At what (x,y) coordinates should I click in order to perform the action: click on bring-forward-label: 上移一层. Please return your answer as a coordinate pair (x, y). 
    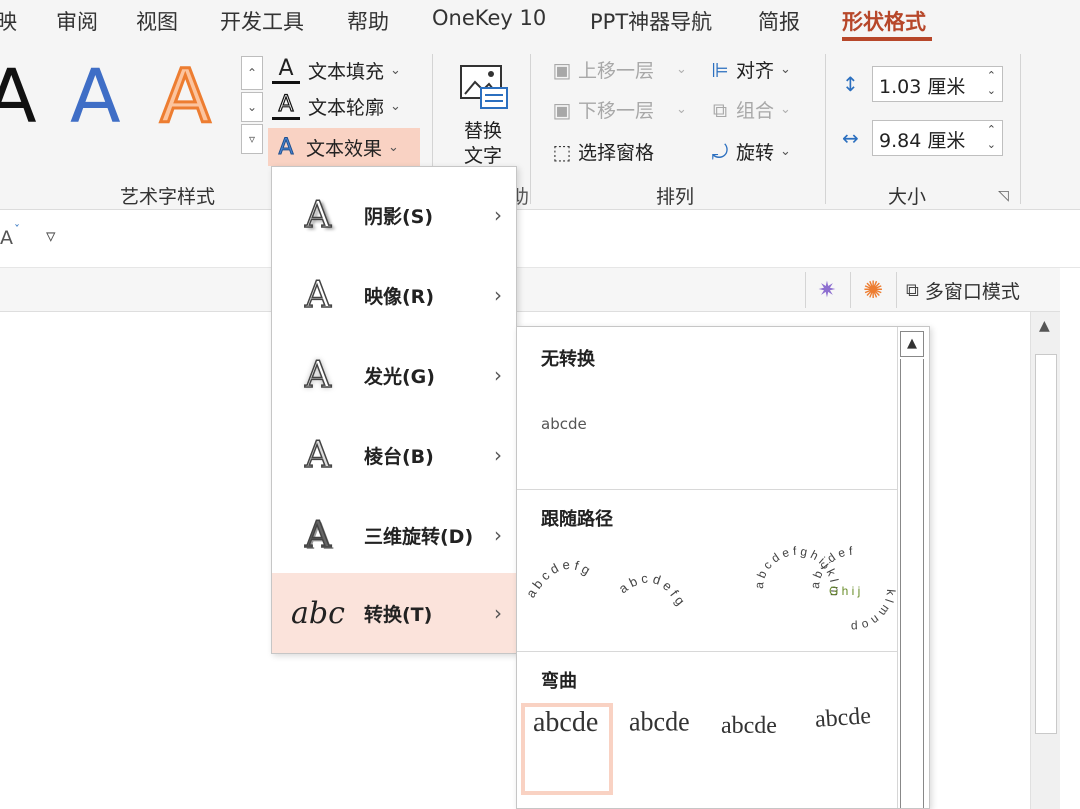
    Looking at the image, I should click on (616, 71).